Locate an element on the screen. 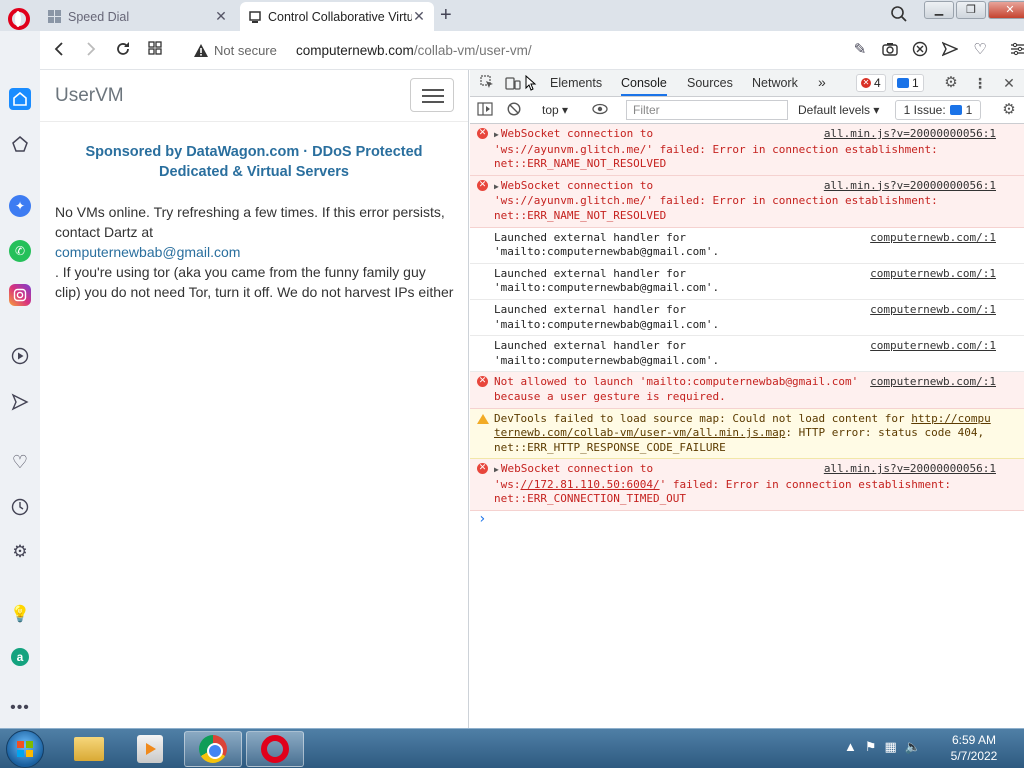  new-tab-icon: + is located at coordinates (446, 15).